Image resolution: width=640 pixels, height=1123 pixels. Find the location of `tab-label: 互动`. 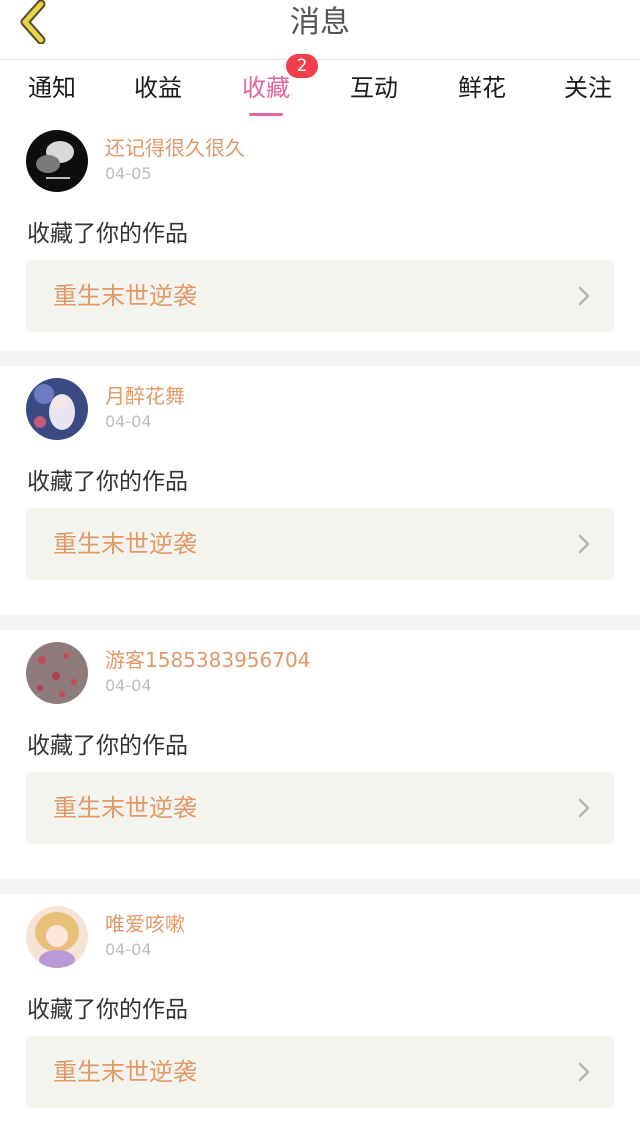

tab-label: 互动 is located at coordinates (374, 88).